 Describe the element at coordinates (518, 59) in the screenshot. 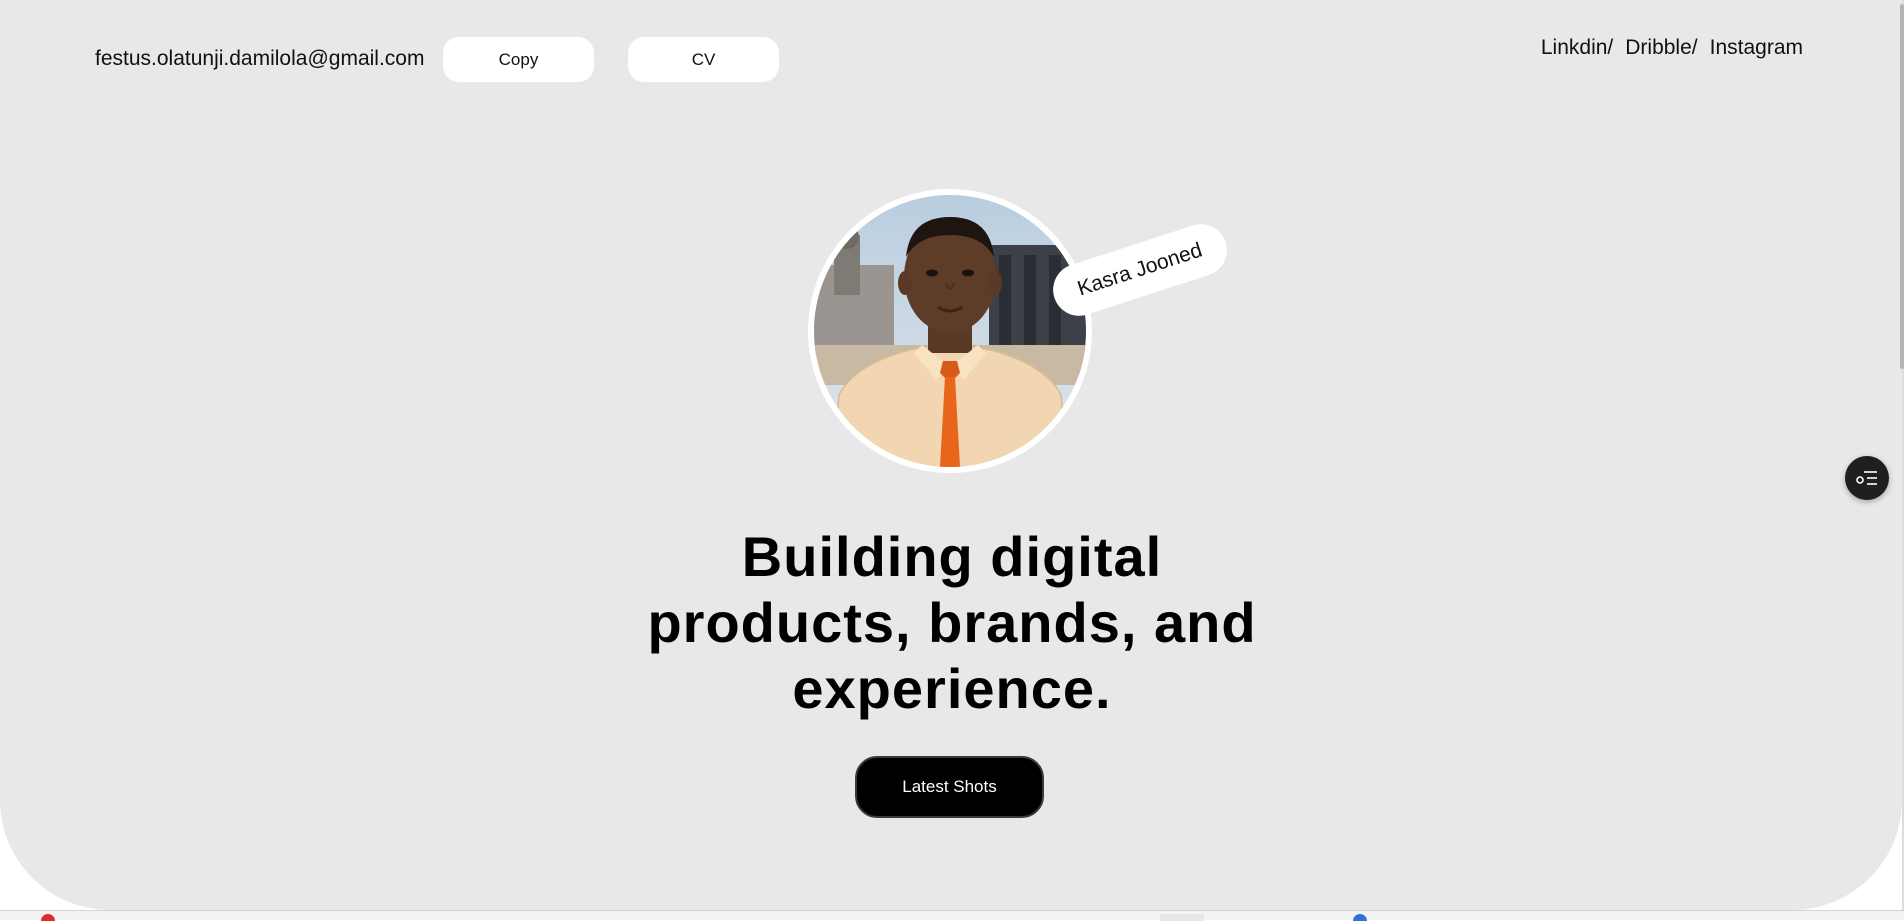

I see `copy-button: Copy` at that location.